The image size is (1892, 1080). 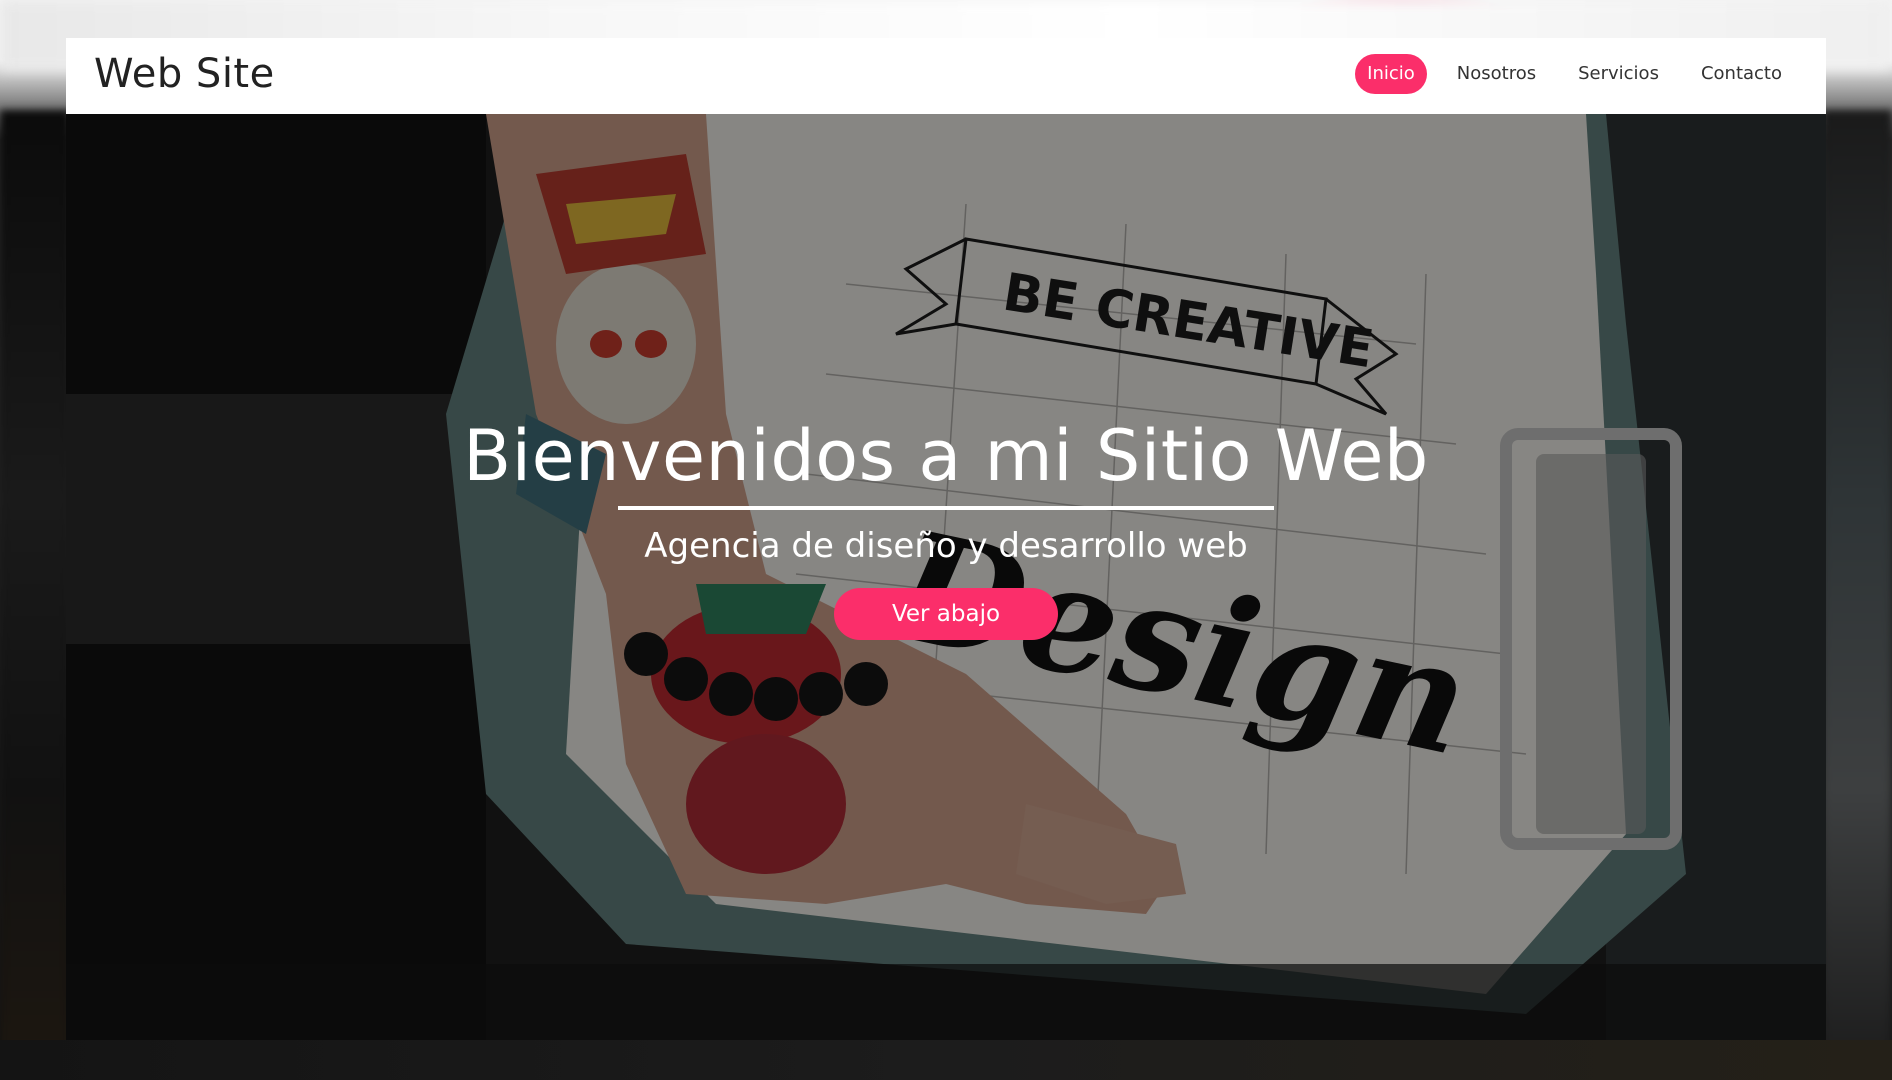 What do you see at coordinates (946, 546) in the screenshot?
I see `hero-subtitle: Agencia de diseño y desarrollo web` at bounding box center [946, 546].